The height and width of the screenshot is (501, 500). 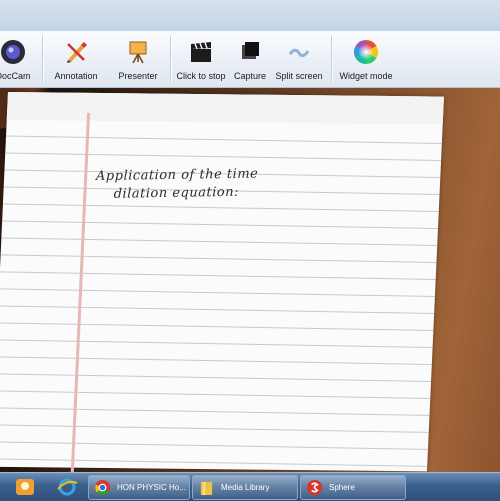 I want to click on annotation-label: Annotation, so click(x=76, y=76).